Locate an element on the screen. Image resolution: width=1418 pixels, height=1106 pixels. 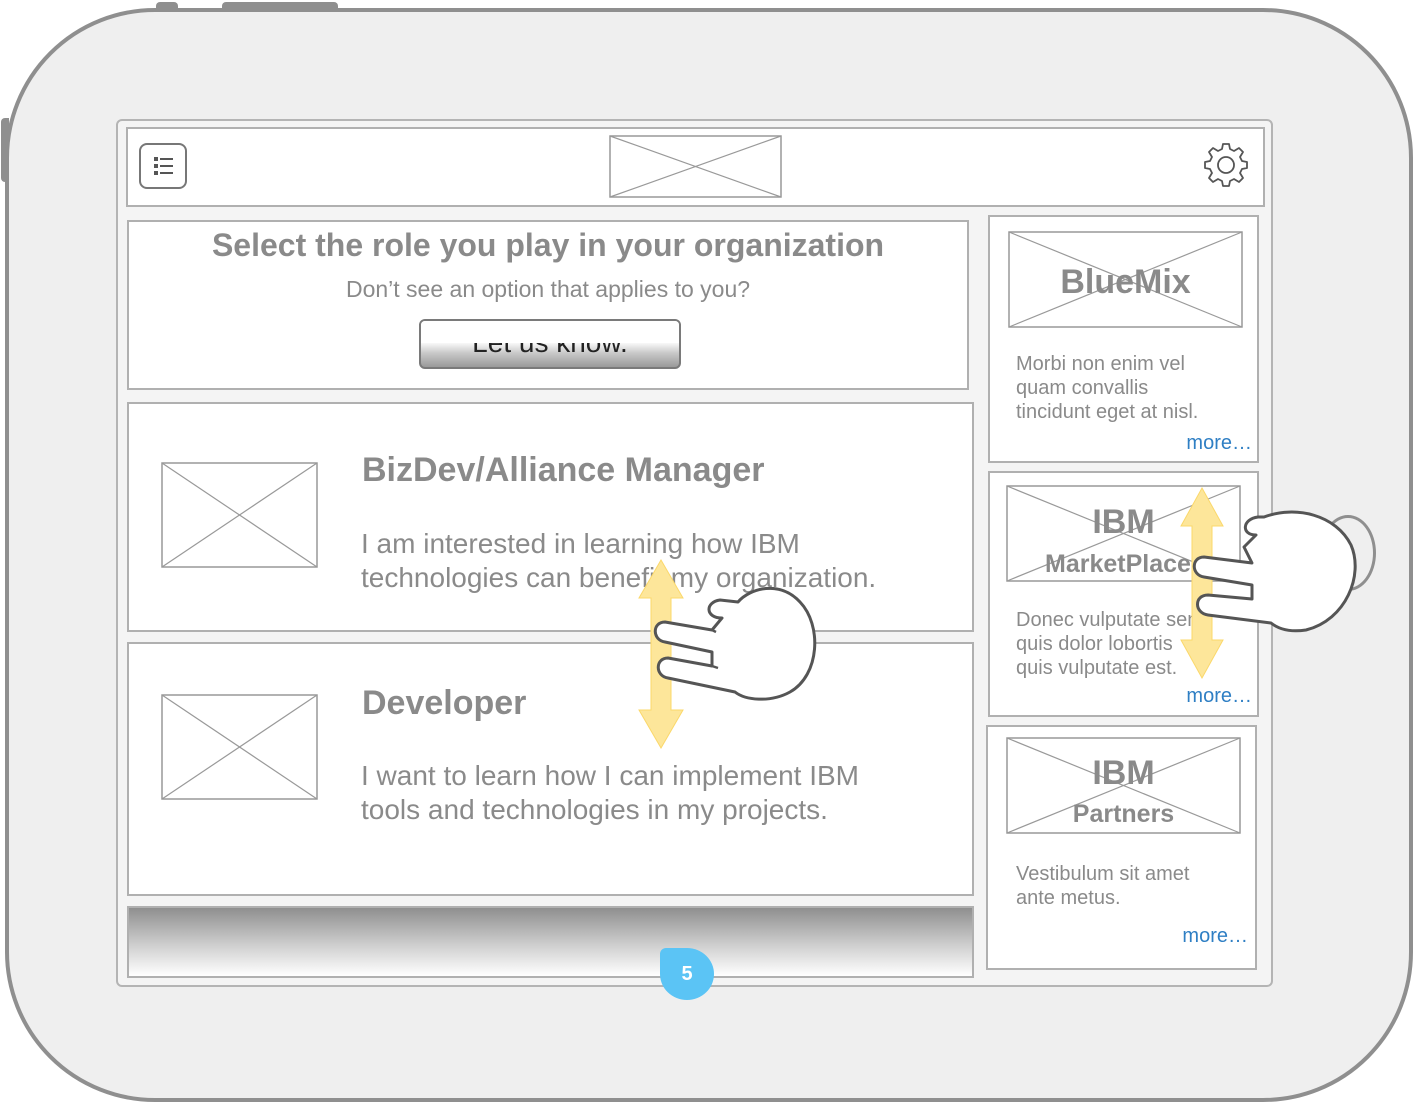
list-icon is located at coordinates (163, 166).